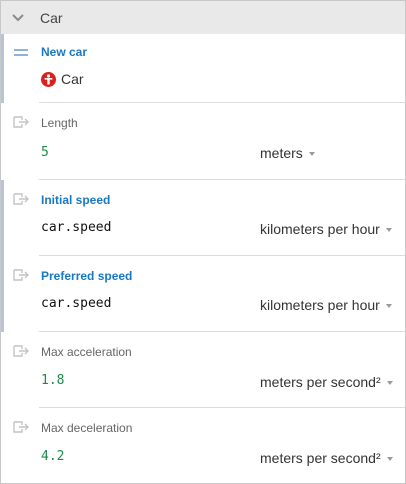 This screenshot has height=484, width=406. Describe the element at coordinates (21, 53) in the screenshot. I see `drag-handle-icon` at that location.